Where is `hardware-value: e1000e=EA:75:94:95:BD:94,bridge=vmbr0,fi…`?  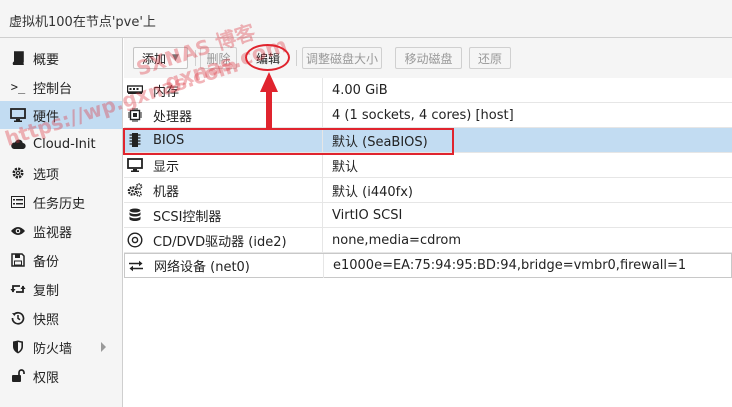
hardware-value: e1000e=EA:75:94:95:BD:94,bridge=vmbr0,fi… is located at coordinates (510, 265).